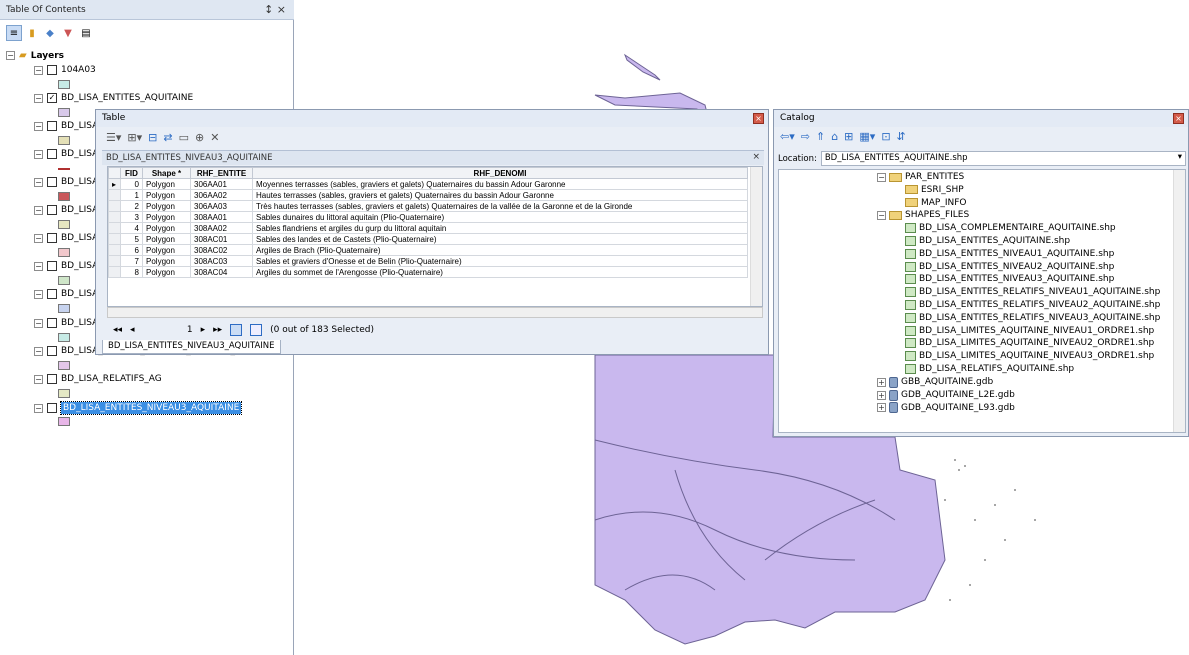 The width and height of the screenshot is (1189, 655). Describe the element at coordinates (221, 173) in the screenshot. I see `column-header: RHF_ENTITE` at that location.